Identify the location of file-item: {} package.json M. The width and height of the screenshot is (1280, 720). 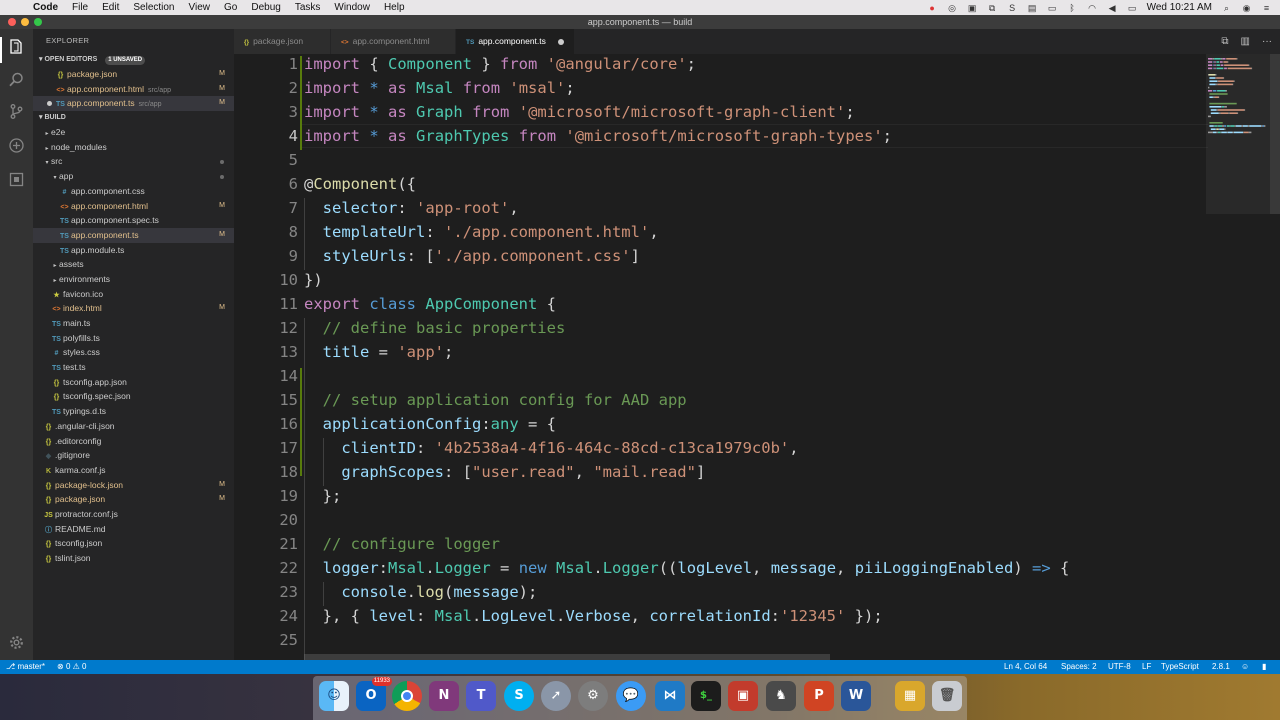
(133, 499).